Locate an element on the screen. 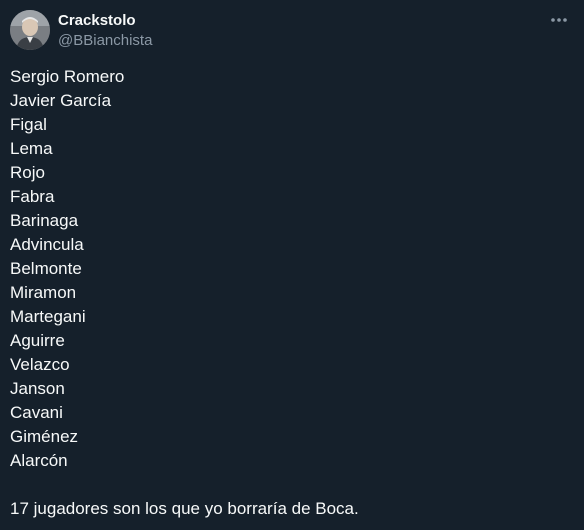  player-line: Martegani is located at coordinates (48, 316).